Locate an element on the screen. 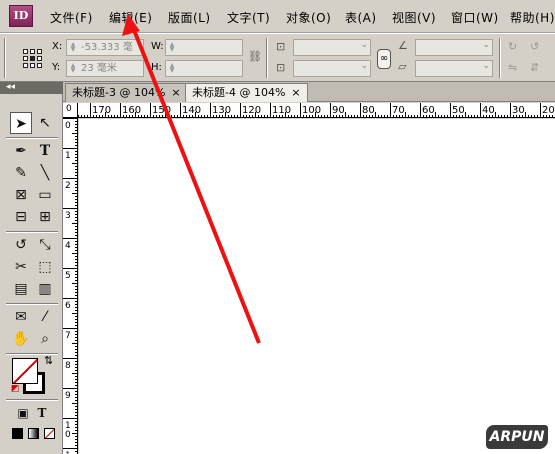  watermark-logo: ARPUN is located at coordinates (517, 437).